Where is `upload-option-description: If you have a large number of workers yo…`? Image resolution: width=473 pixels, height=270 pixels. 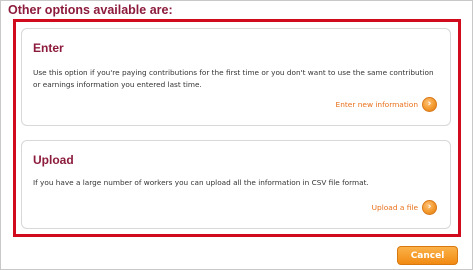 upload-option-description: If you have a large number of workers yo… is located at coordinates (201, 182).